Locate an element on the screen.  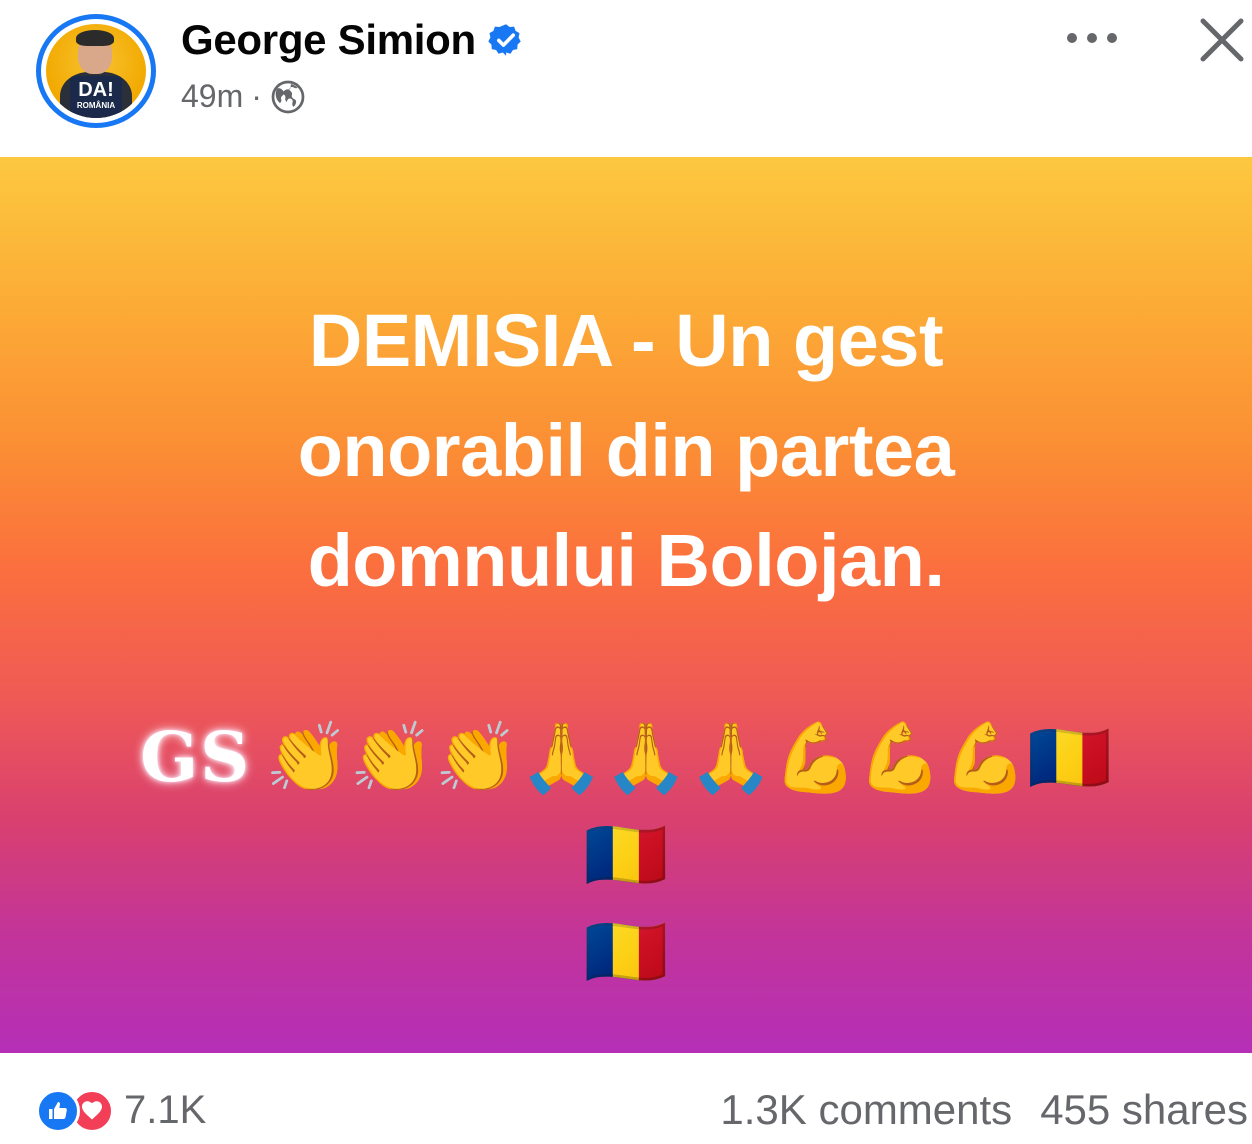
more-options-icon is located at coordinates (1092, 38).